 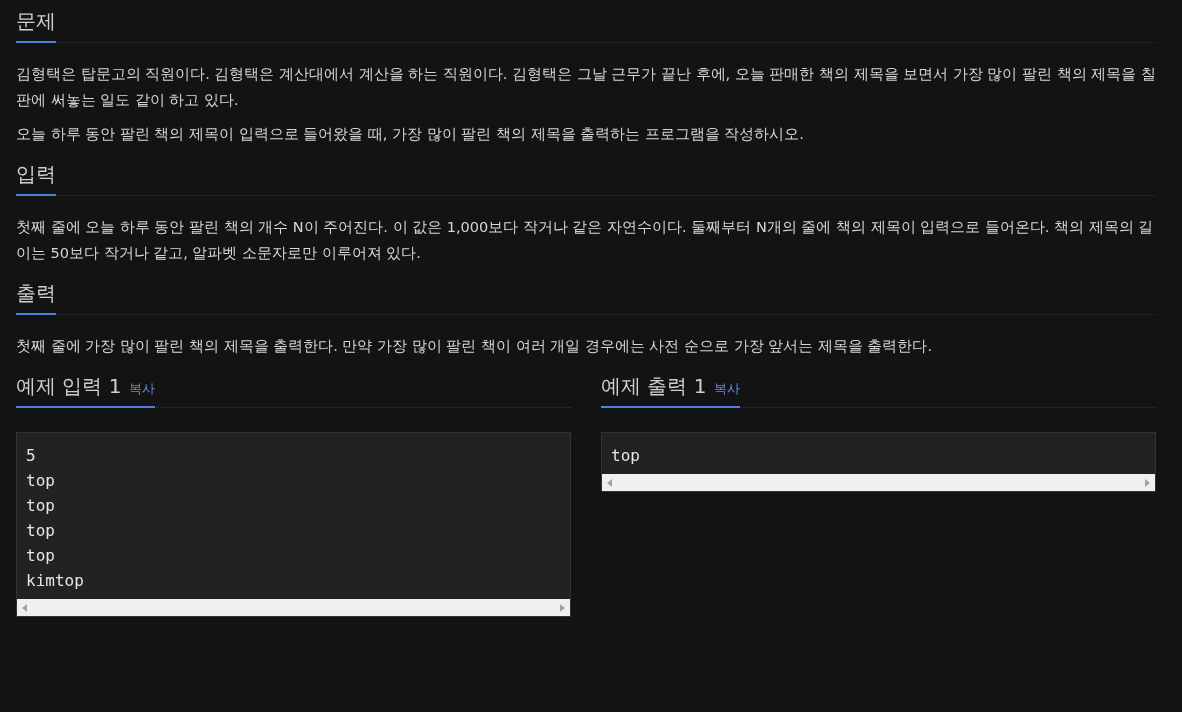 I want to click on paragraph: 오늘 하루 동안 팔린 책의 제목이 입력으로 들어왔을 때, 가장 많이 팔린 책의 제목을 출력하는 프로그램을 작성하시오., so click(x=410, y=134).